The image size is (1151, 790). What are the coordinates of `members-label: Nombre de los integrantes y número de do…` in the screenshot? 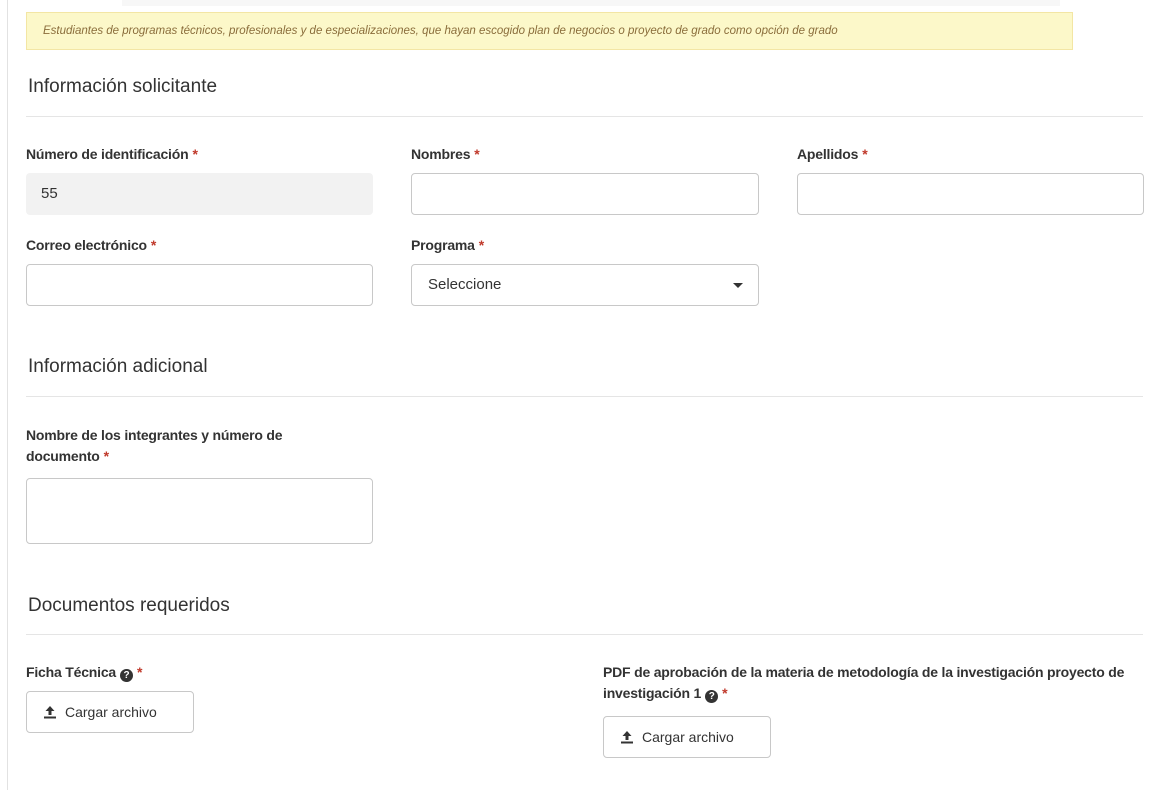 It's located at (154, 445).